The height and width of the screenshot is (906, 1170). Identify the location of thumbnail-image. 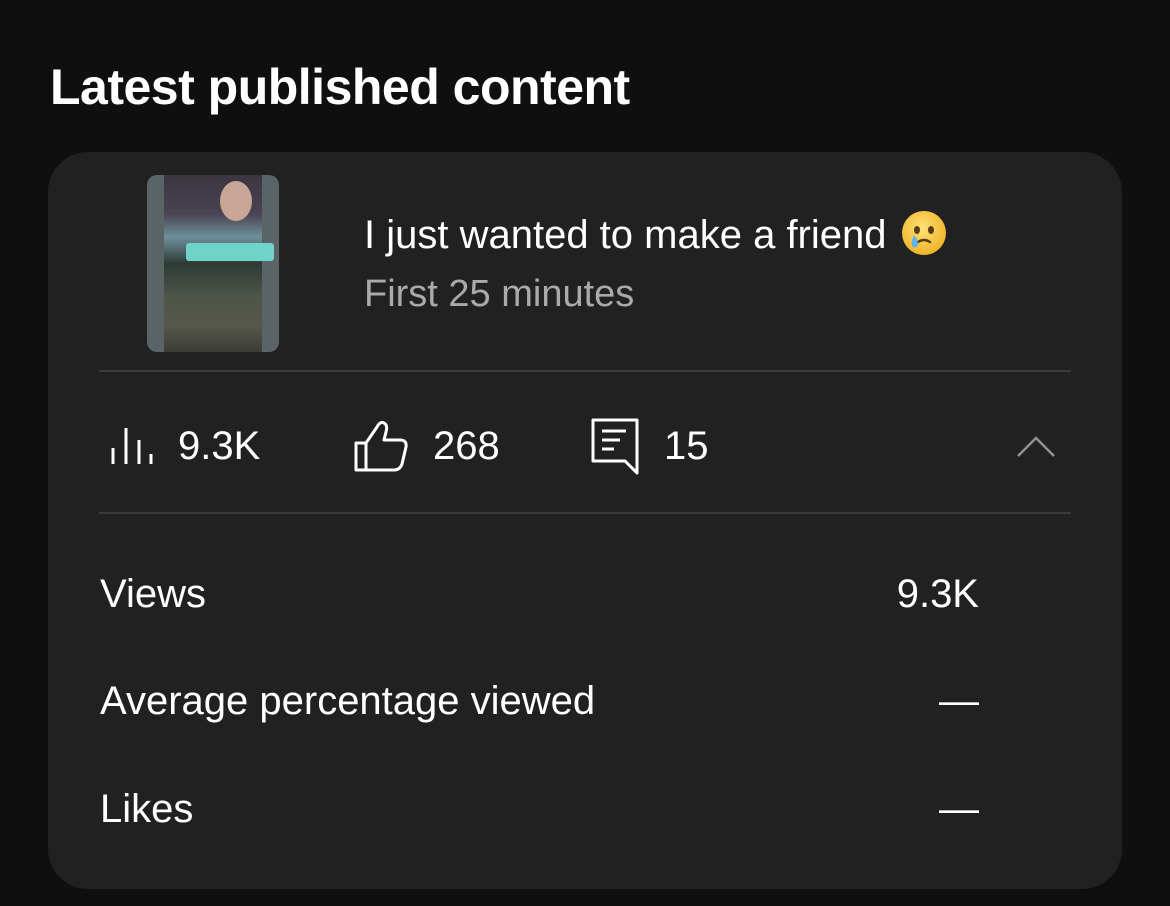
(219, 263).